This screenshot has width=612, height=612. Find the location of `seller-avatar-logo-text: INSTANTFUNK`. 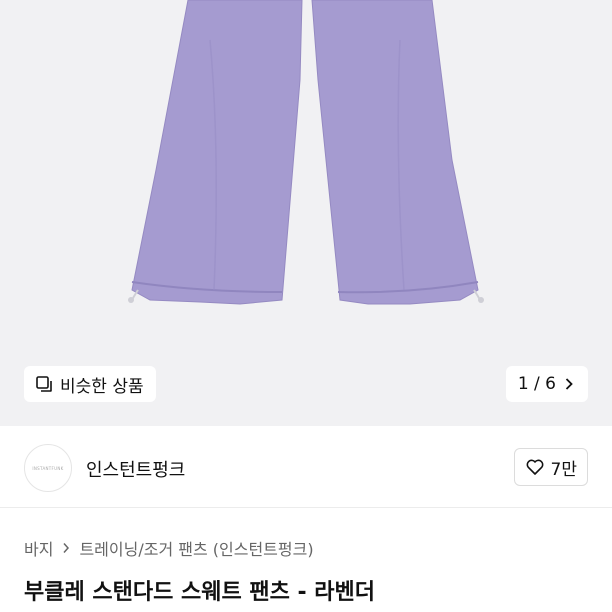

seller-avatar-logo-text: INSTANTFUNK is located at coordinates (48, 468).